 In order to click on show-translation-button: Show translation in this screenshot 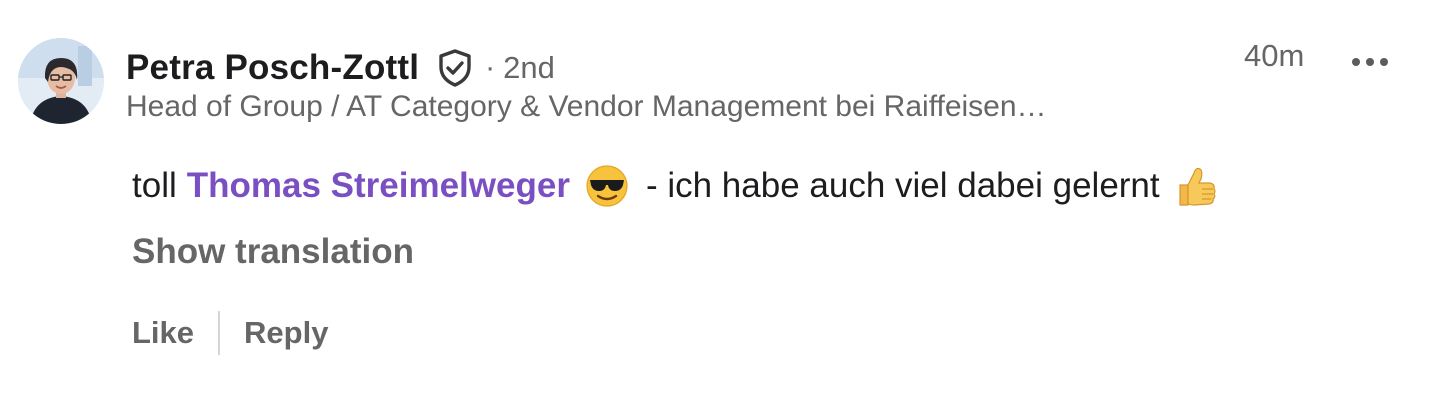, I will do `click(273, 252)`.